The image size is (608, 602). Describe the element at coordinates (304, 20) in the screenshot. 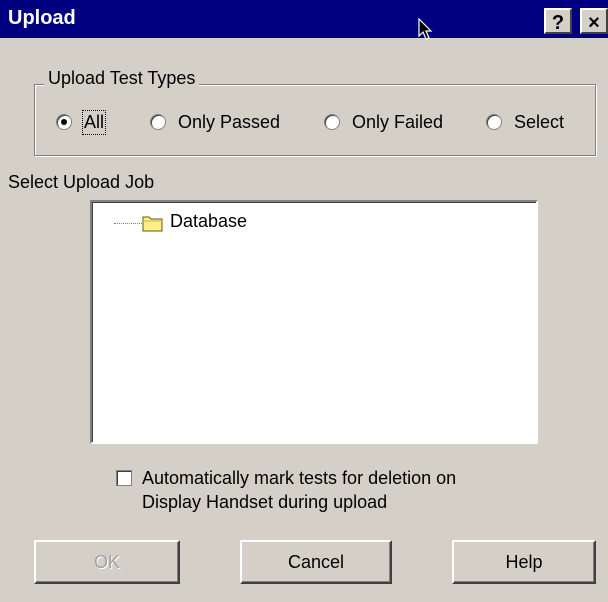

I see `title-bar: Upload ? ×` at that location.